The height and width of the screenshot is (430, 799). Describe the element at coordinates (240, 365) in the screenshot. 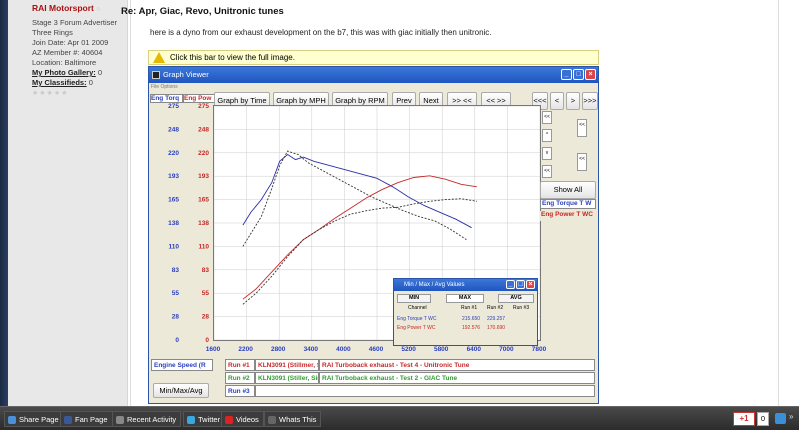

I see `run1-label: Run #1` at that location.